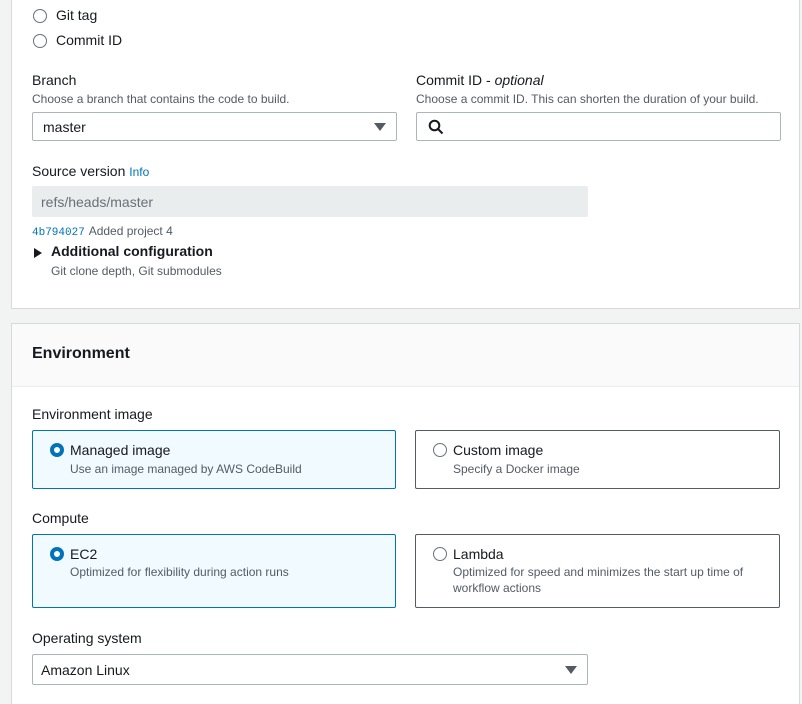 The width and height of the screenshot is (802, 704). I want to click on commit-hash-link: 4b794027, so click(58, 233).